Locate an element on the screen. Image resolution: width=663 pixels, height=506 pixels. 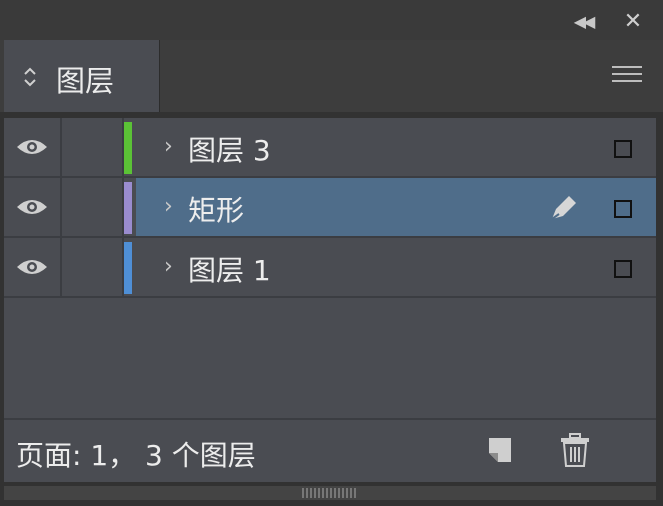
layer-name: 图层 3 is located at coordinates (229, 149).